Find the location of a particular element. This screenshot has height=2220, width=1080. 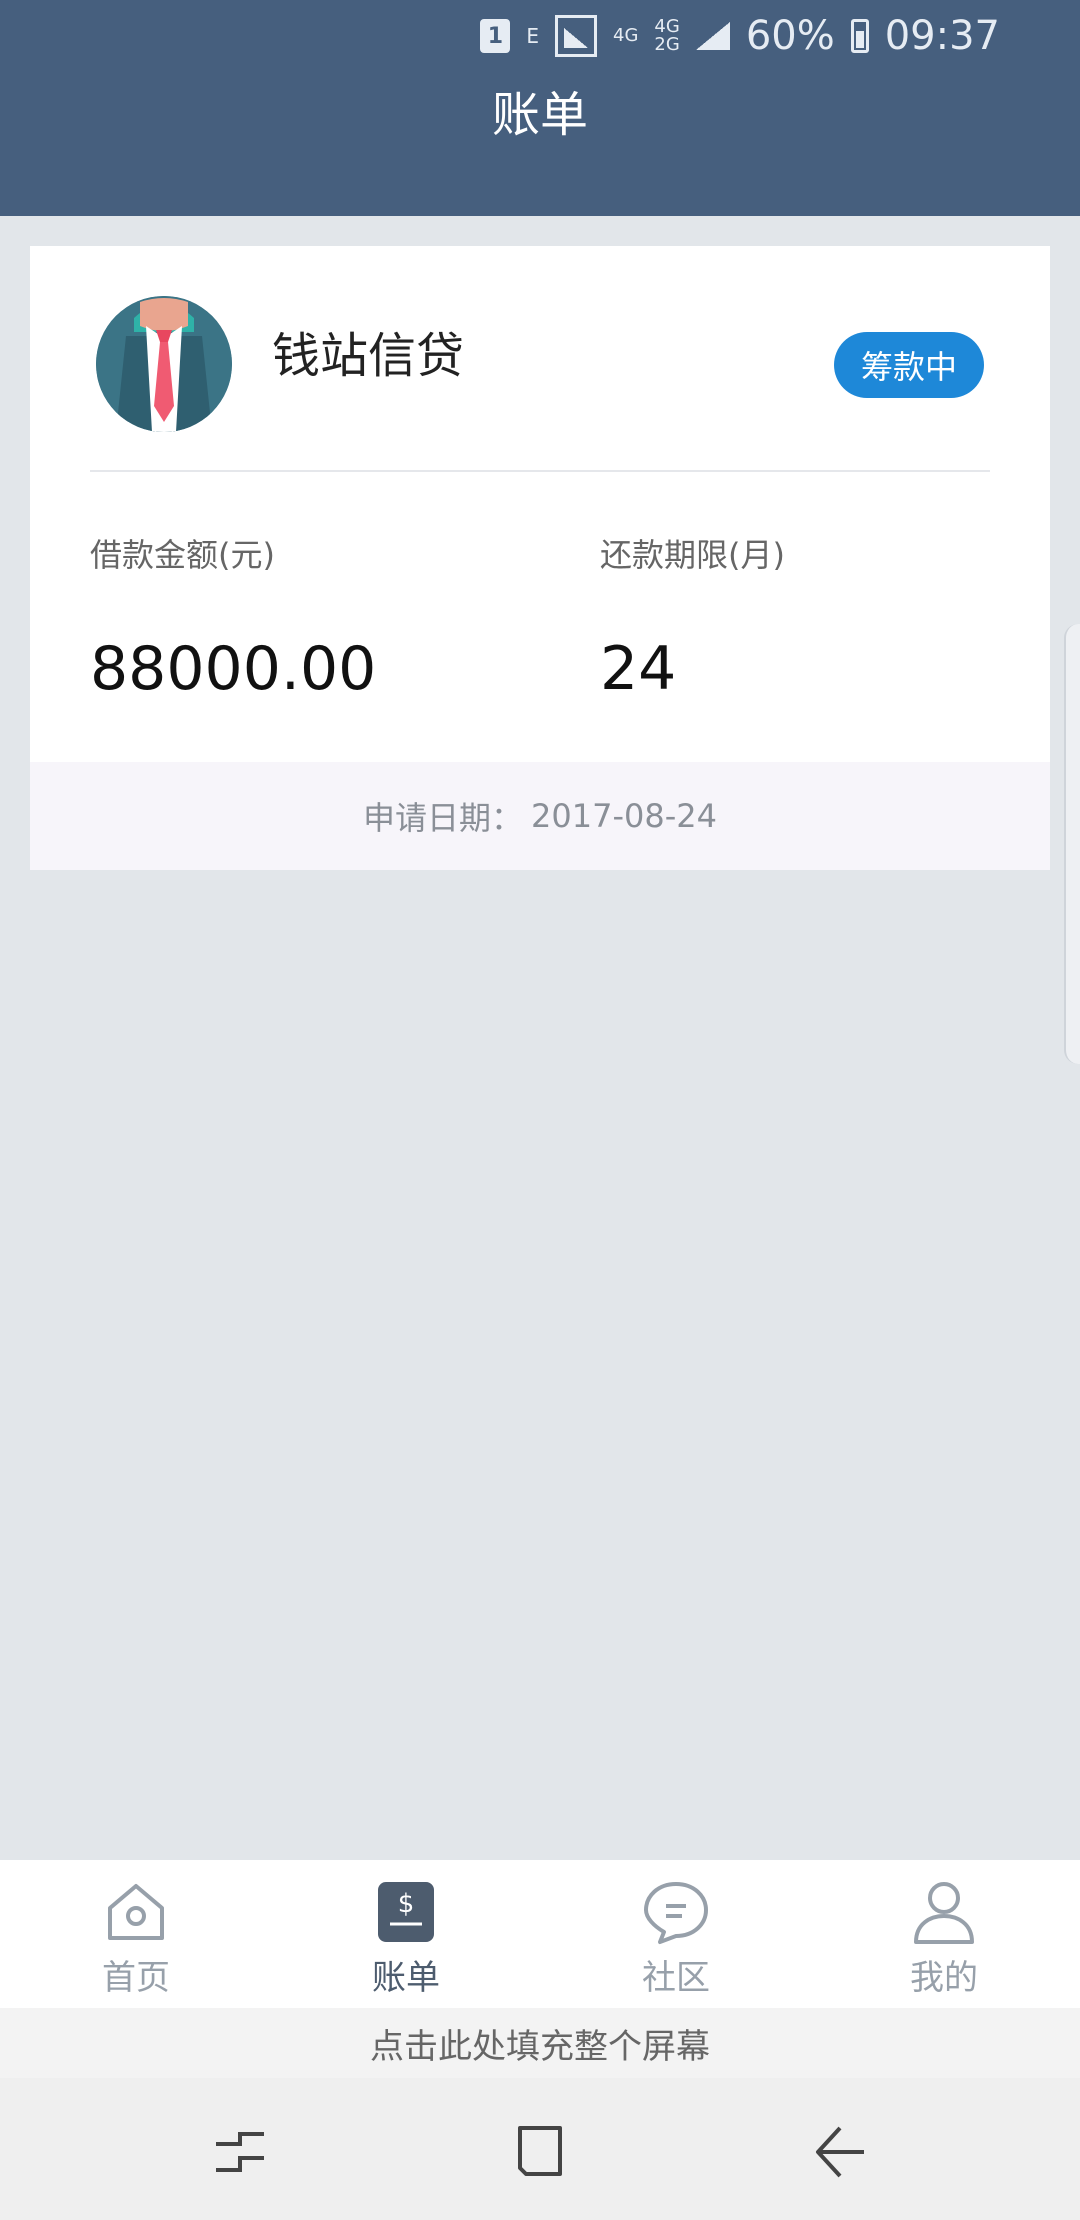

repayment-term-value: 24 is located at coordinates (638, 669).